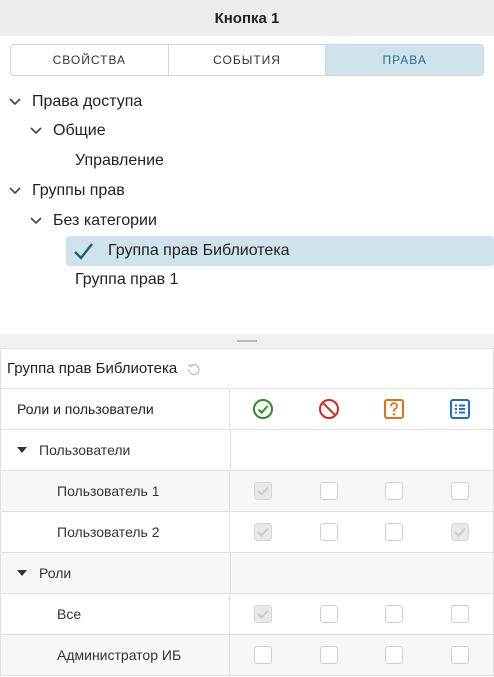 This screenshot has height=677, width=494. I want to click on row-label: Все, so click(116, 614).